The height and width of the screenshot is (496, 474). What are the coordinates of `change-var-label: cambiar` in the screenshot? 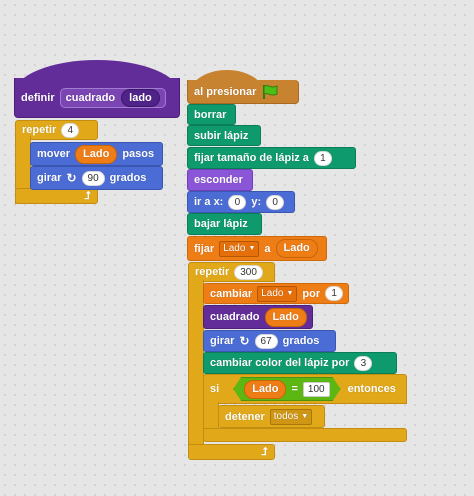 It's located at (231, 293).